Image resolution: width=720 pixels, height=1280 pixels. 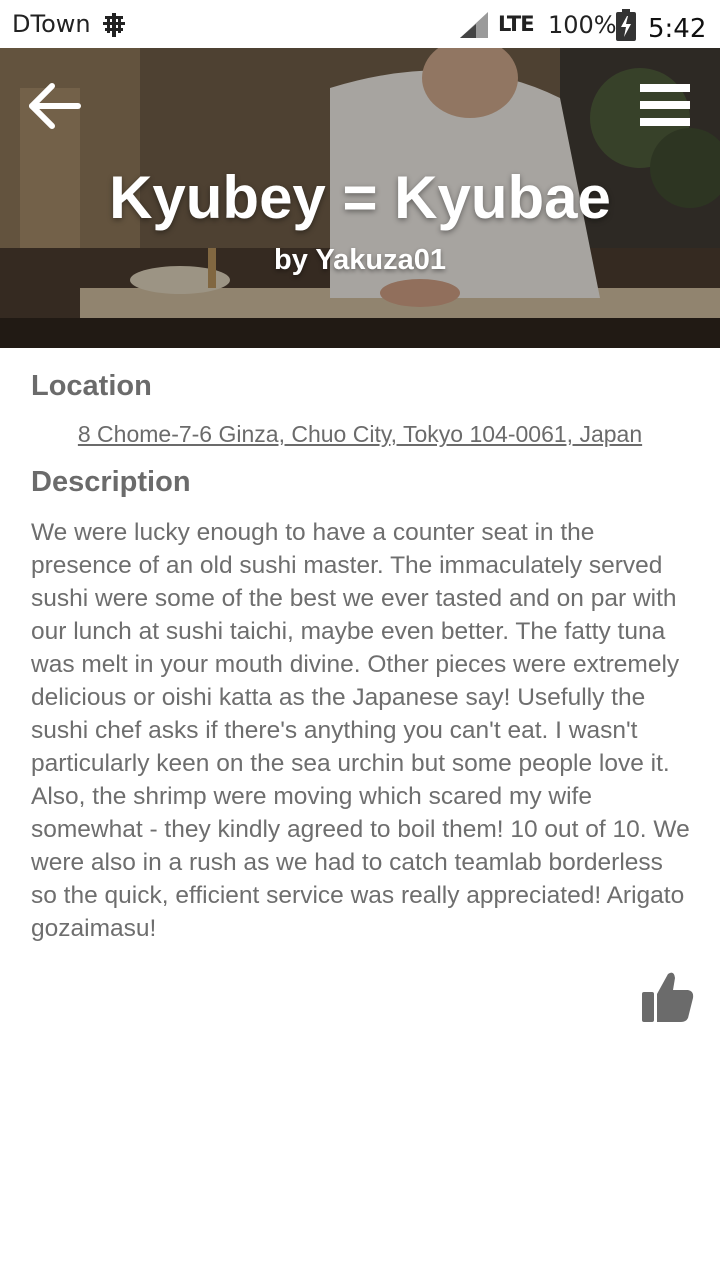 I want to click on battery-charging-icon, so click(x=626, y=25).